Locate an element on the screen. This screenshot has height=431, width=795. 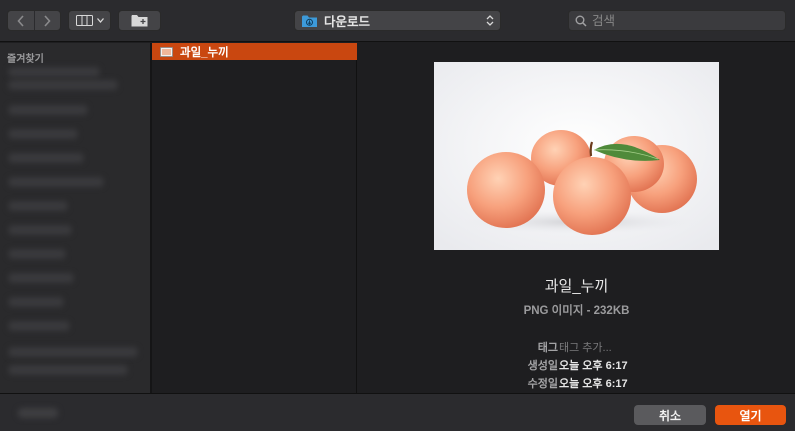
back-button is located at coordinates (21, 20).